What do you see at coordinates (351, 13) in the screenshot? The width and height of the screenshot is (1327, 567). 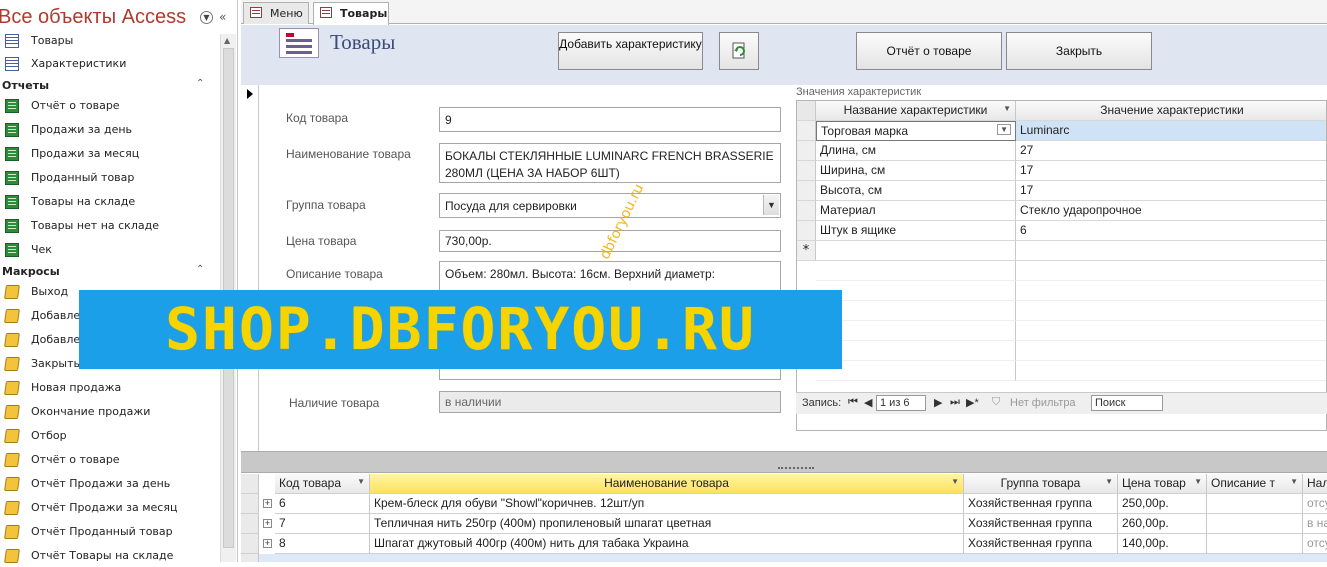 I see `tab-tovary: Товары` at bounding box center [351, 13].